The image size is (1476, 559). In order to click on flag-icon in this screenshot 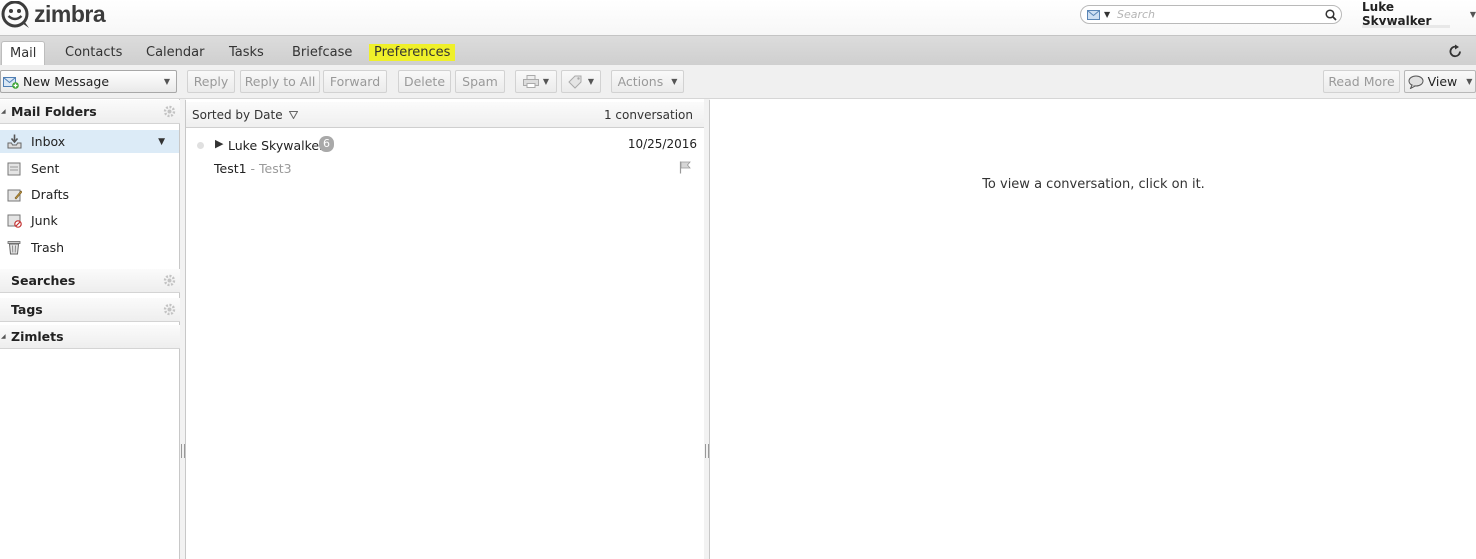, I will do `click(685, 167)`.